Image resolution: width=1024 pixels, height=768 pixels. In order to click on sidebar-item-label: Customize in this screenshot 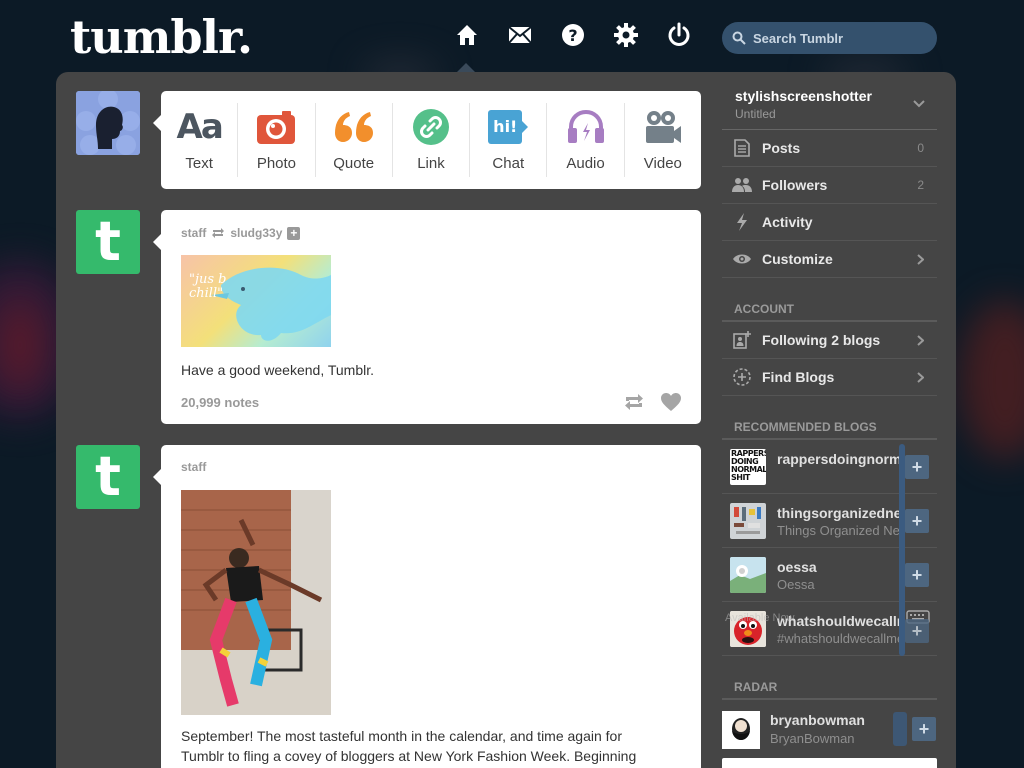, I will do `click(797, 259)`.